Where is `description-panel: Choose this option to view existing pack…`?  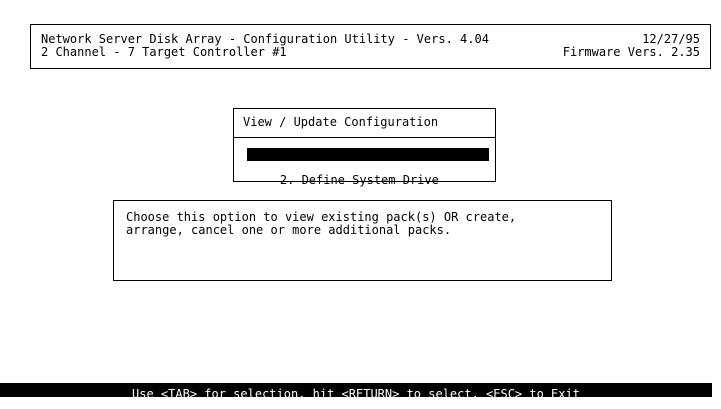 description-panel: Choose this option to view existing pack… is located at coordinates (362, 240).